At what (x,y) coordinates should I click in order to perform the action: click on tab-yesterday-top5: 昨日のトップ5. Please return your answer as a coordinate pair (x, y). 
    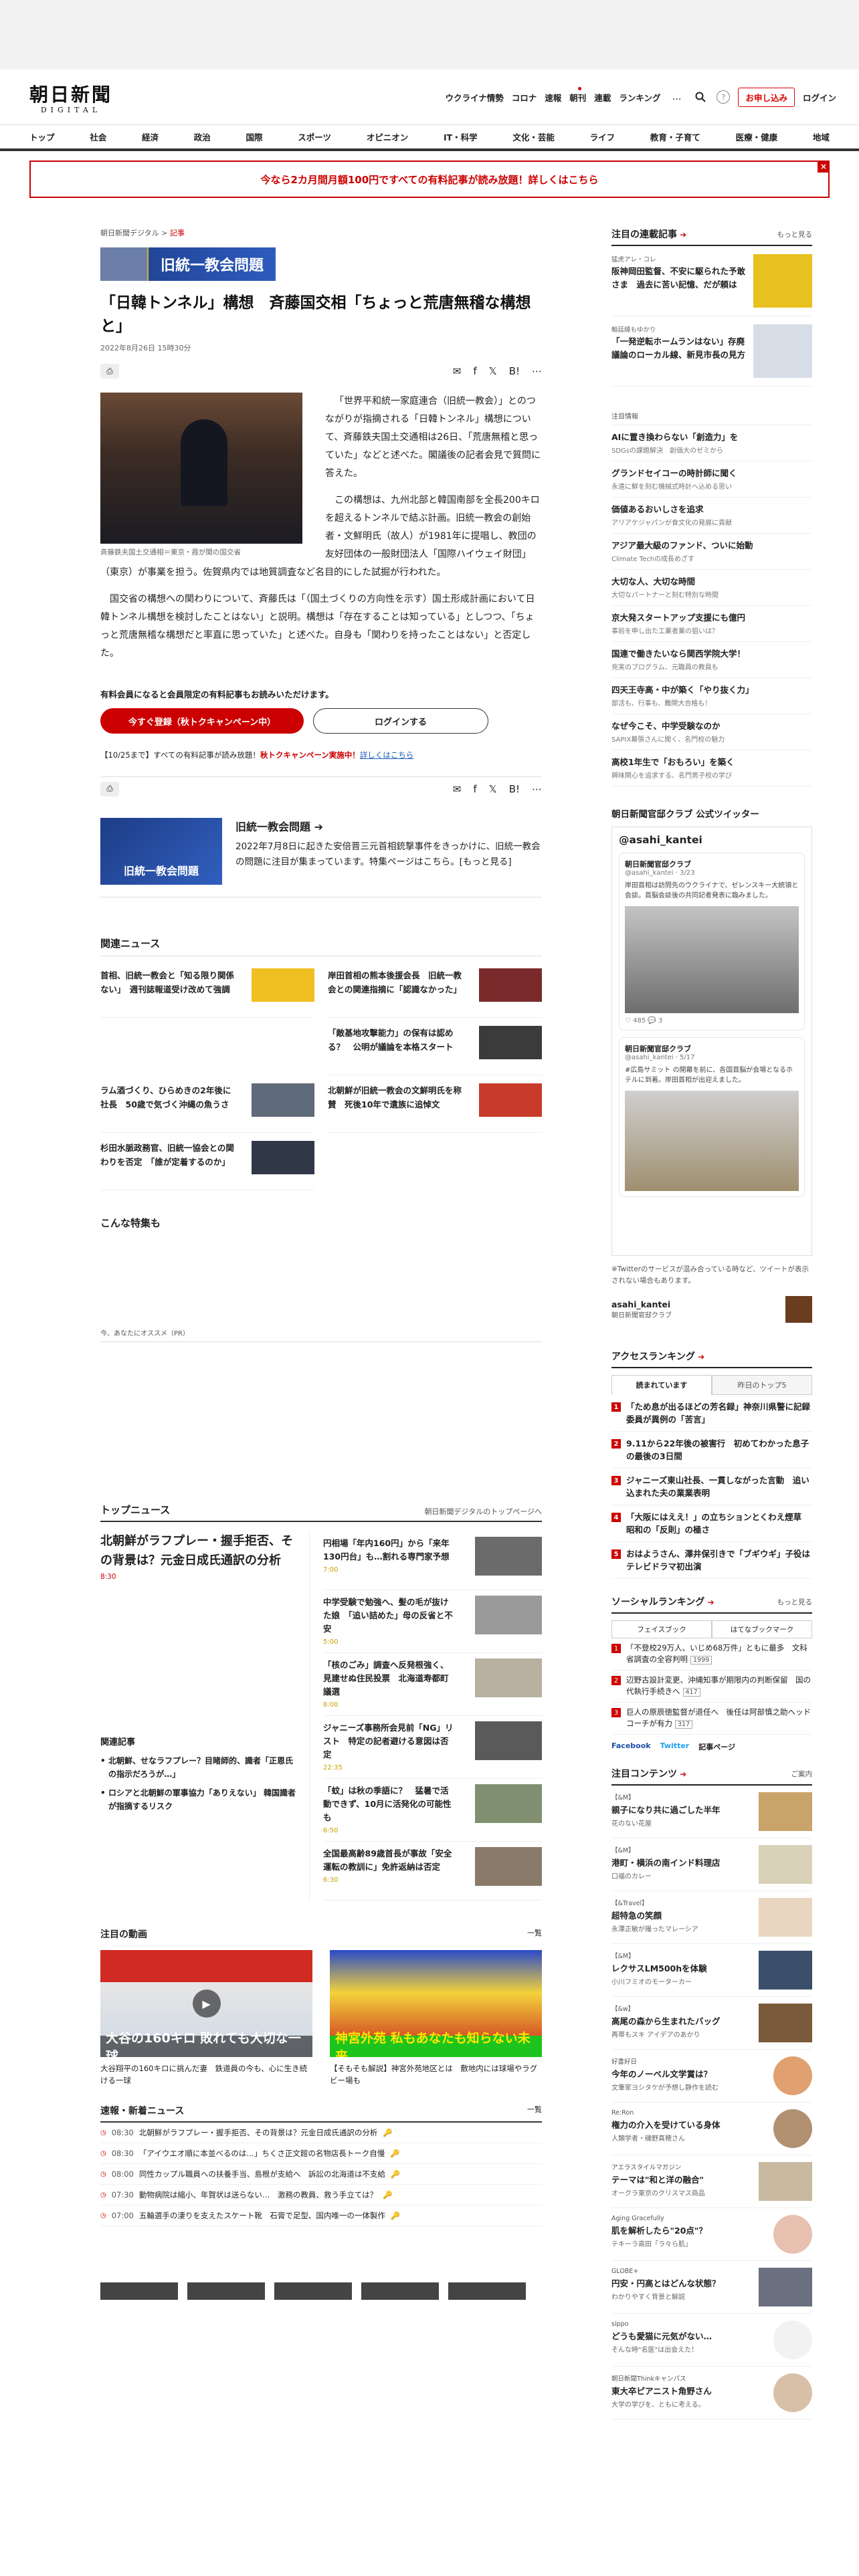
    Looking at the image, I should click on (762, 1385).